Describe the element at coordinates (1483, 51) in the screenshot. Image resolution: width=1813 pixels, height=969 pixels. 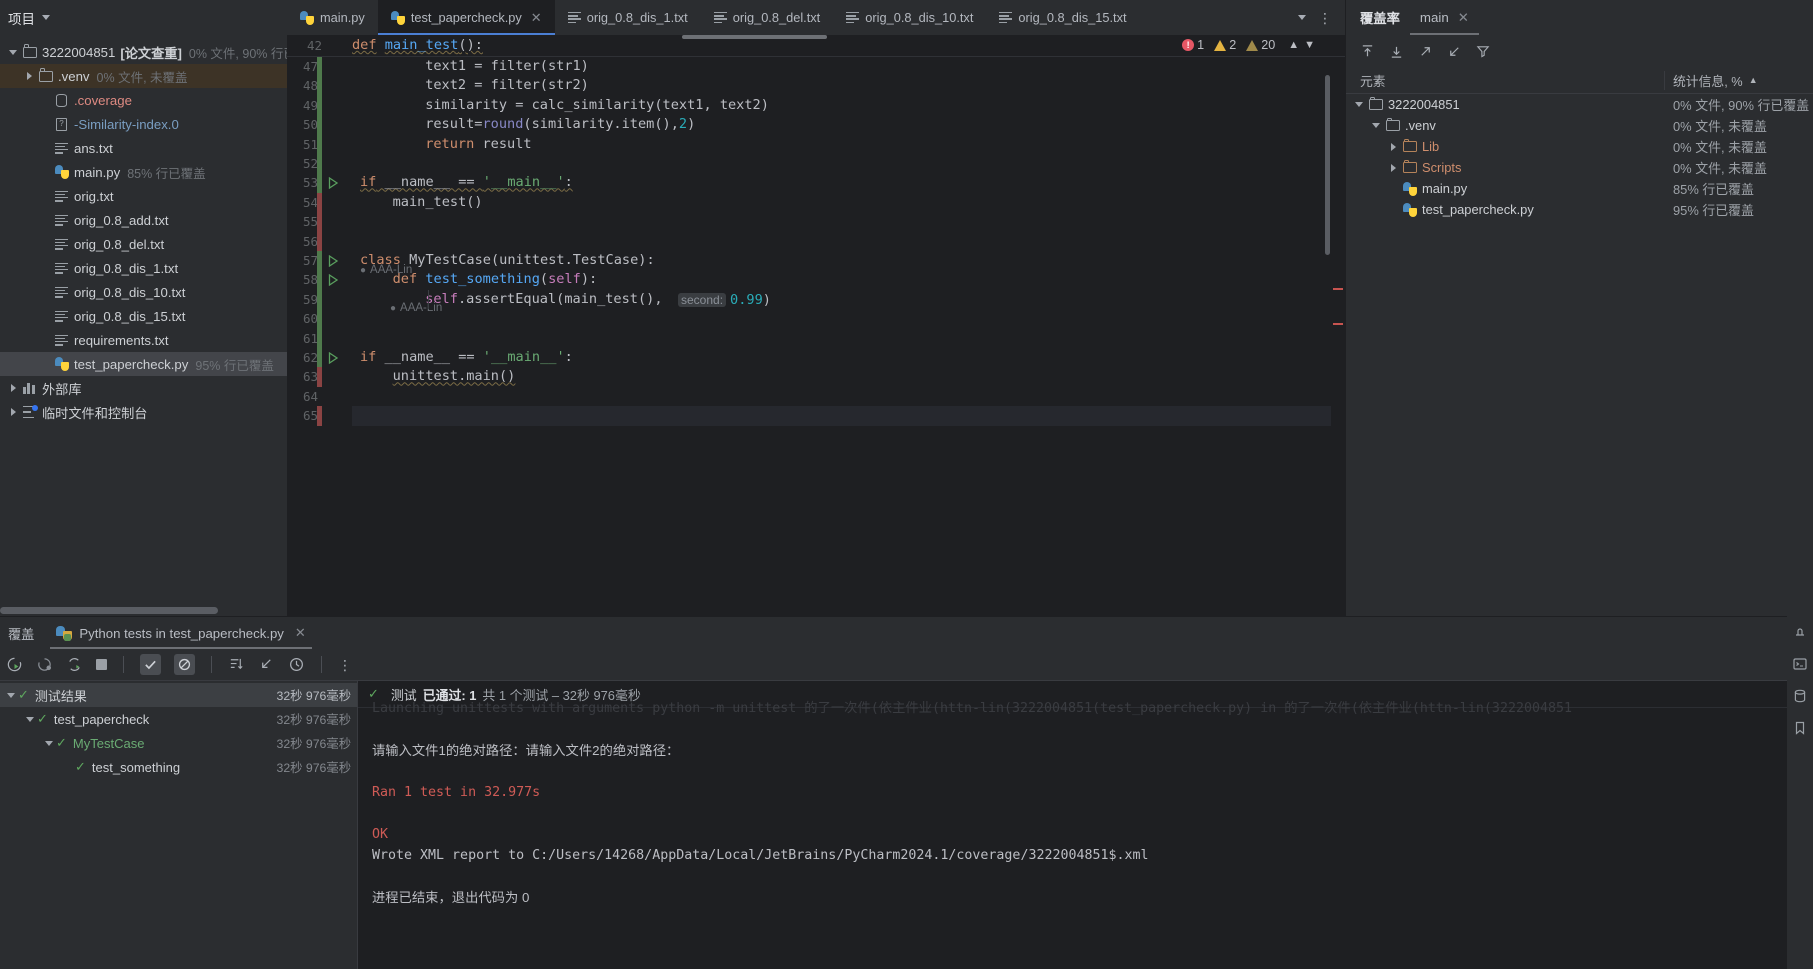
I see `filter-icon` at that location.